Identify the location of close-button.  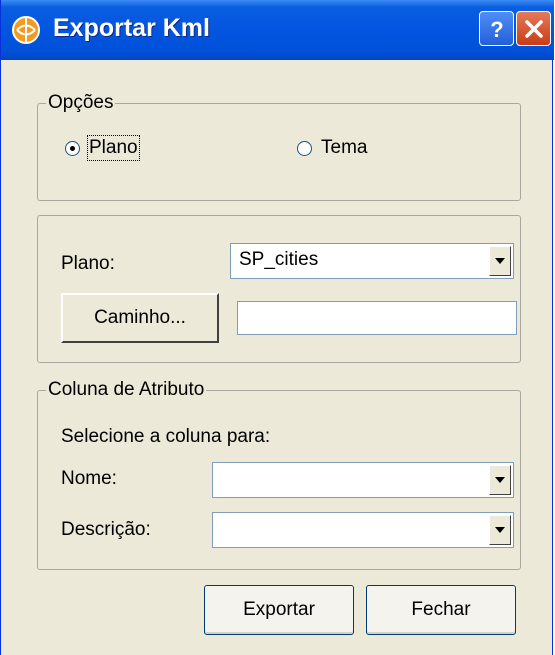
(533, 28).